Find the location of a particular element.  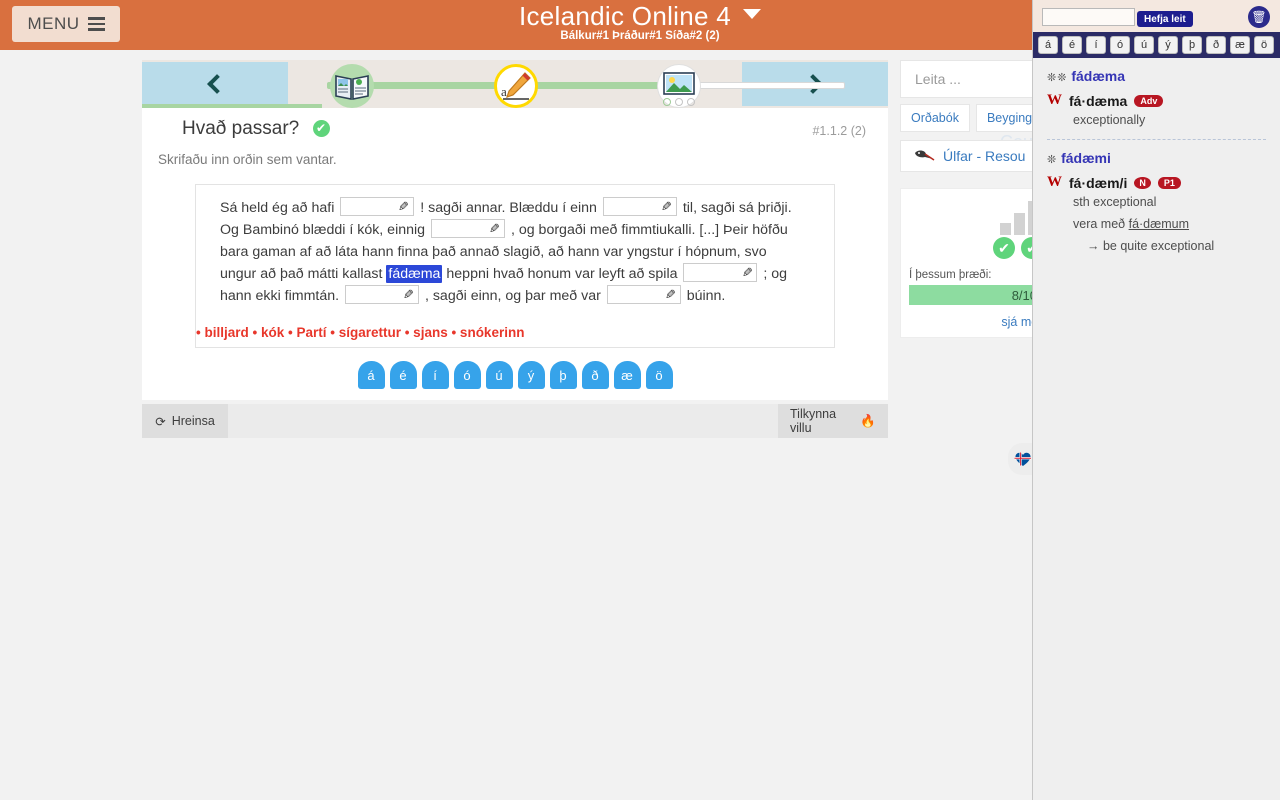

tab-dictionary: Orðabók is located at coordinates (935, 118).